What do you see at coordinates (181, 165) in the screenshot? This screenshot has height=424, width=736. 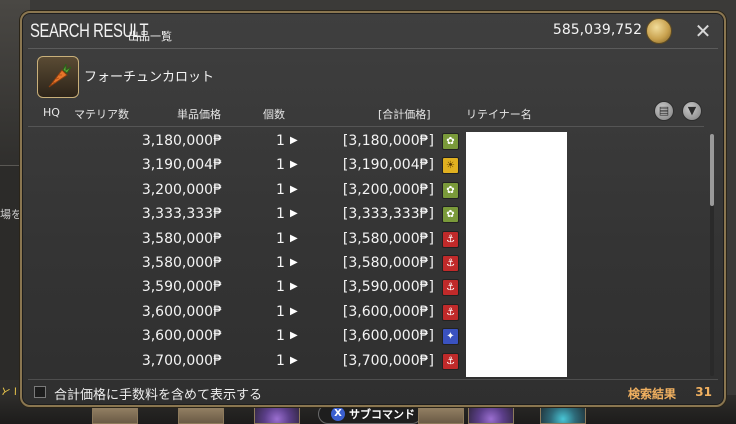 I see `unit-price-cell: 3,190,004₱` at bounding box center [181, 165].